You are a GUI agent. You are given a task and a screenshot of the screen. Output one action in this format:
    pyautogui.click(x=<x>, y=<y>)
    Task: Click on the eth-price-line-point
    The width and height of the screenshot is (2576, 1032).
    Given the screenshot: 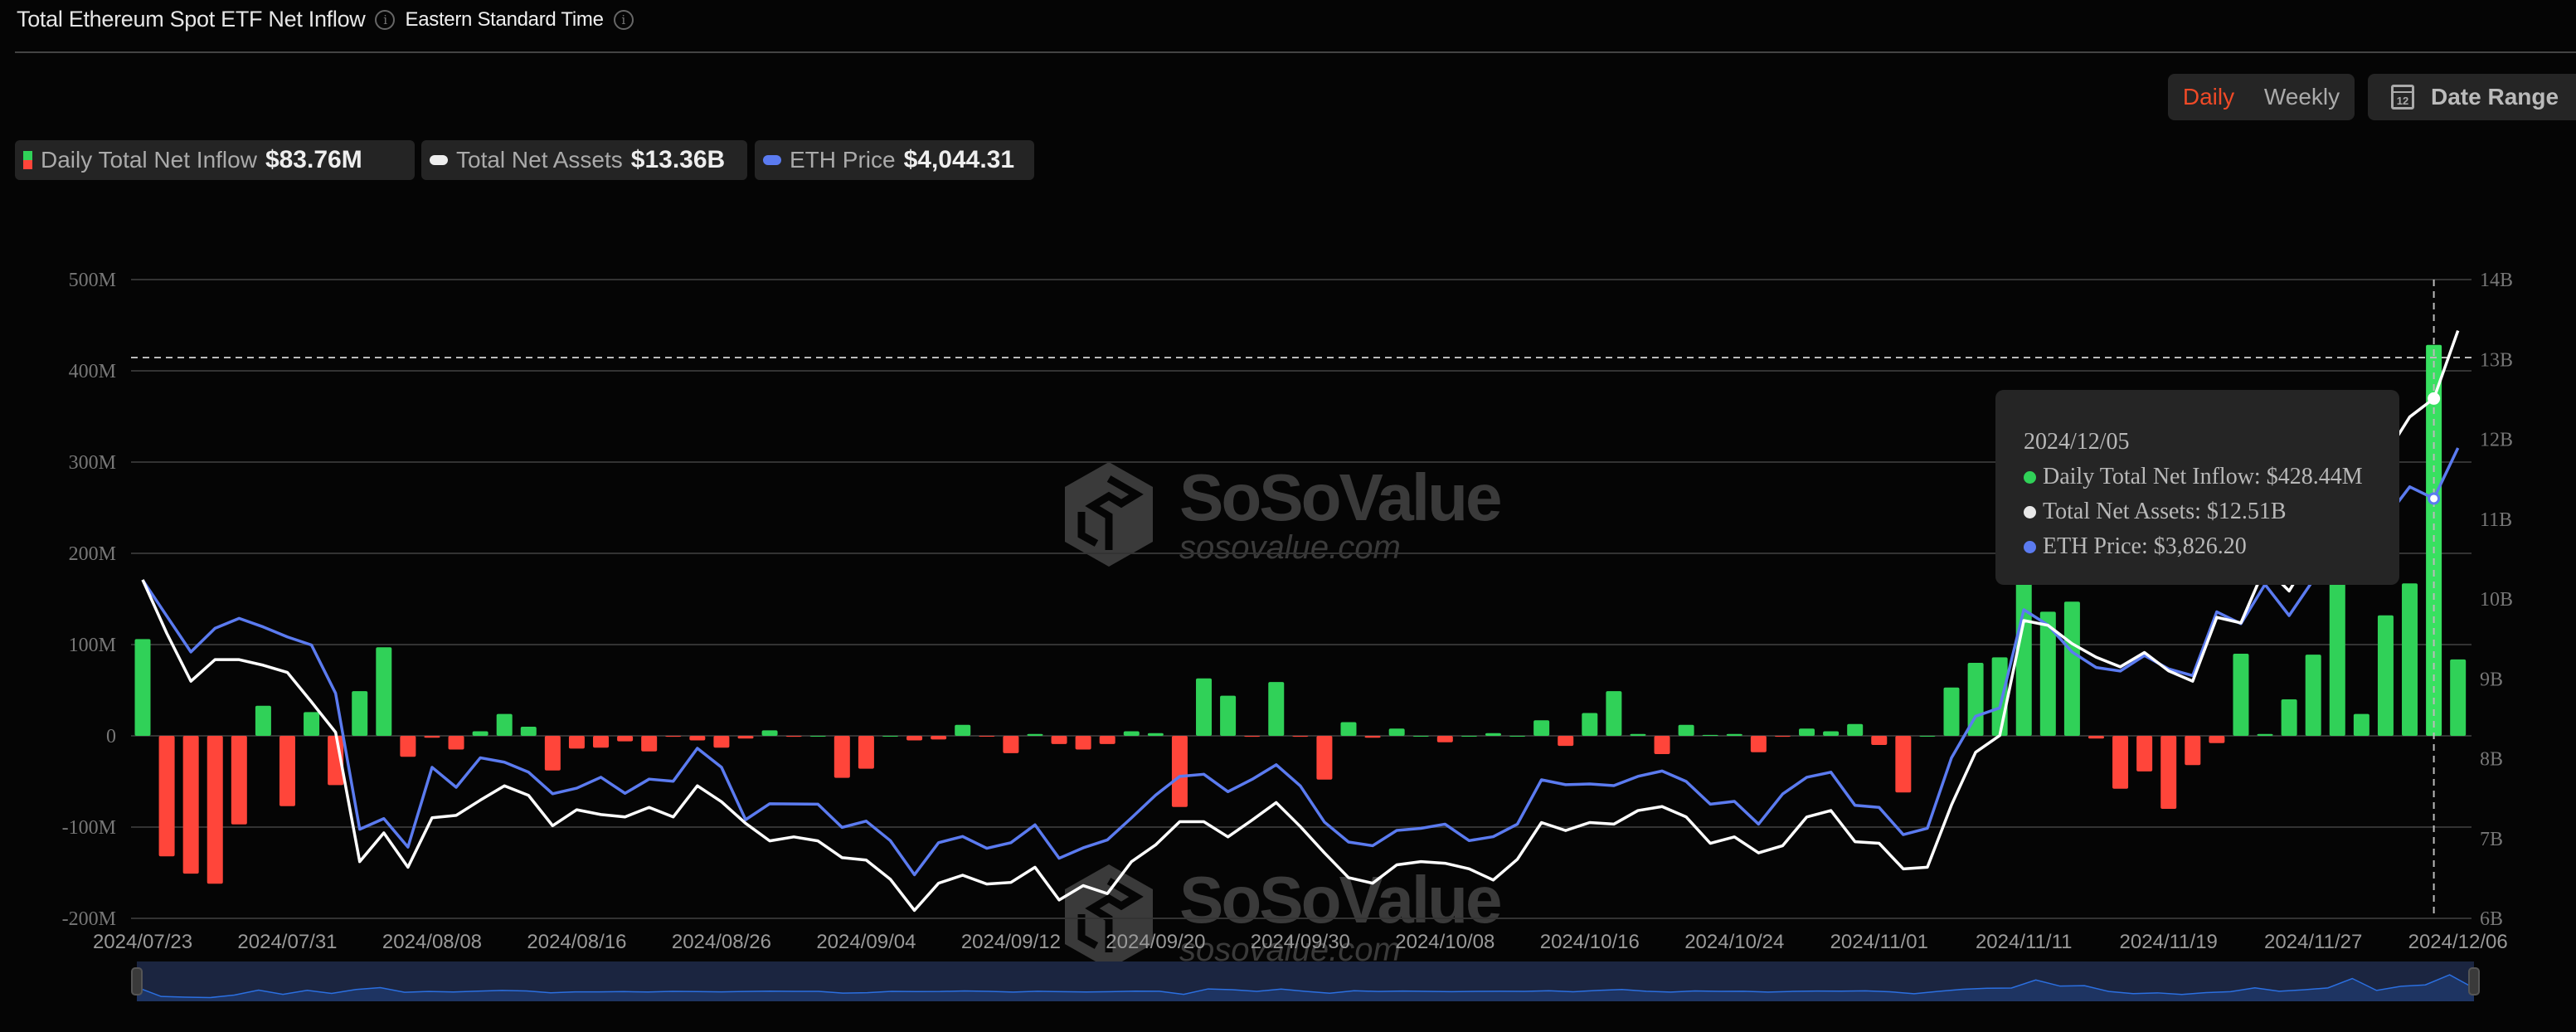 What is the action you would take?
    pyautogui.click(x=2434, y=498)
    